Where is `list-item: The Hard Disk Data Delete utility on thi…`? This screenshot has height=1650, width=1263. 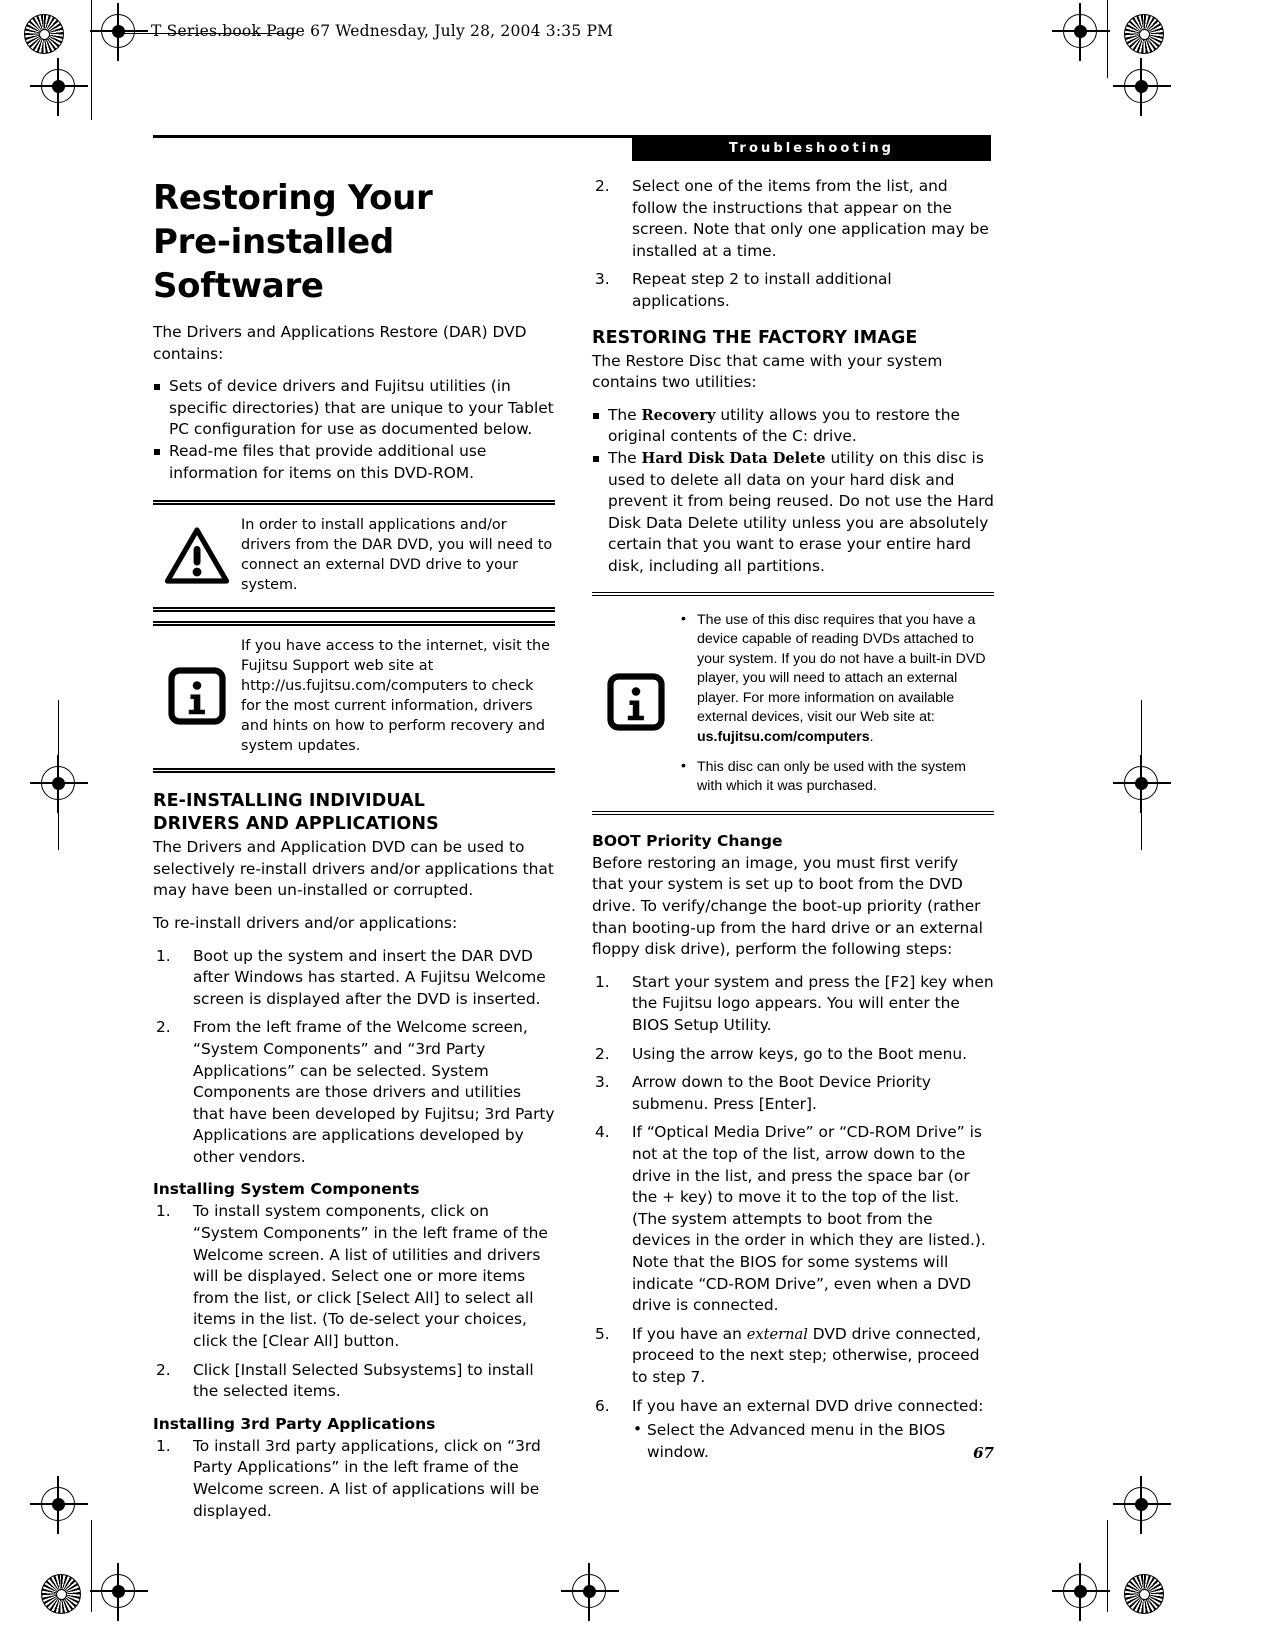
list-item: The Hard Disk Data Delete utility on thi… is located at coordinates (793, 513).